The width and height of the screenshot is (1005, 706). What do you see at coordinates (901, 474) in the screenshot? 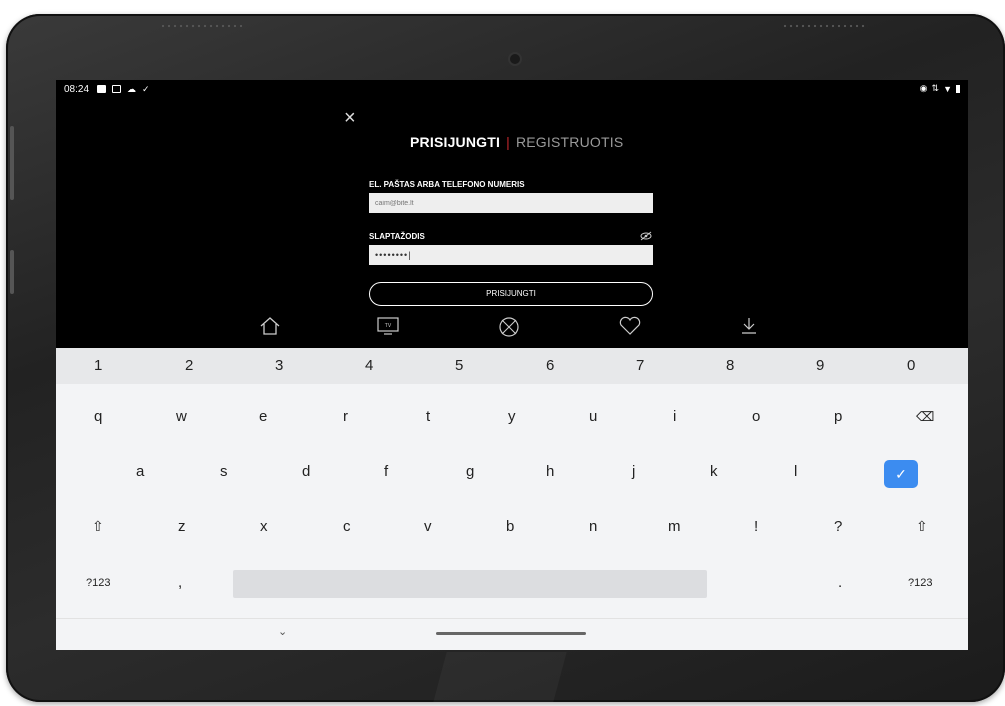
I see `done-key: ✓` at bounding box center [901, 474].